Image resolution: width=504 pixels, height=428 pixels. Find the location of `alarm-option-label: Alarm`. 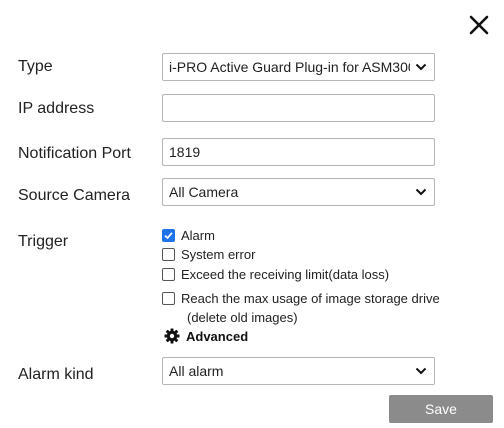

alarm-option-label: Alarm is located at coordinates (198, 235).